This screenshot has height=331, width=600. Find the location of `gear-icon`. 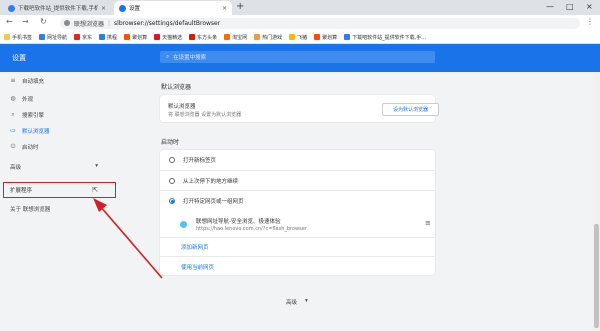

gear-icon is located at coordinates (122, 8).